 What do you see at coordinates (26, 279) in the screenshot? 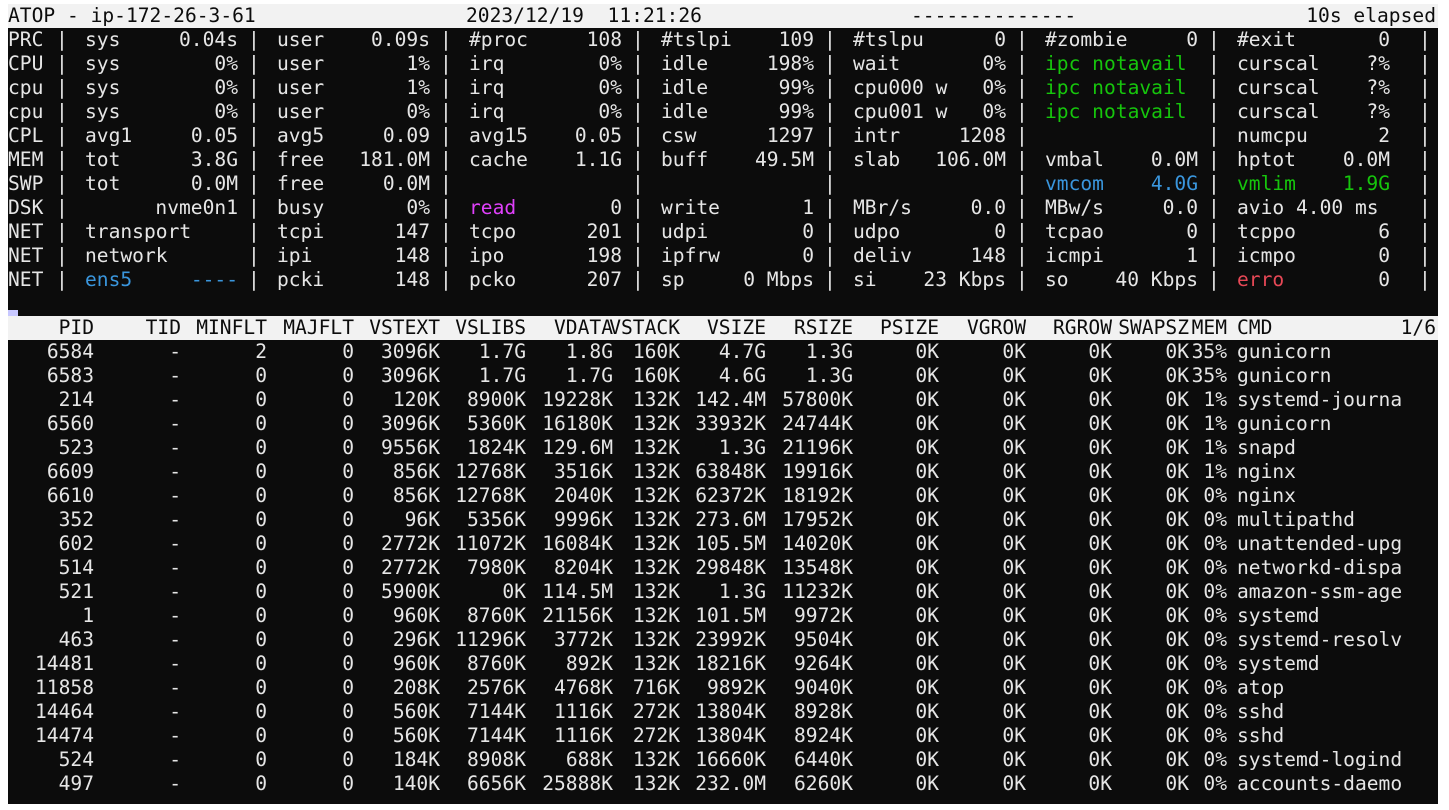
I see `row-label: NET` at bounding box center [26, 279].